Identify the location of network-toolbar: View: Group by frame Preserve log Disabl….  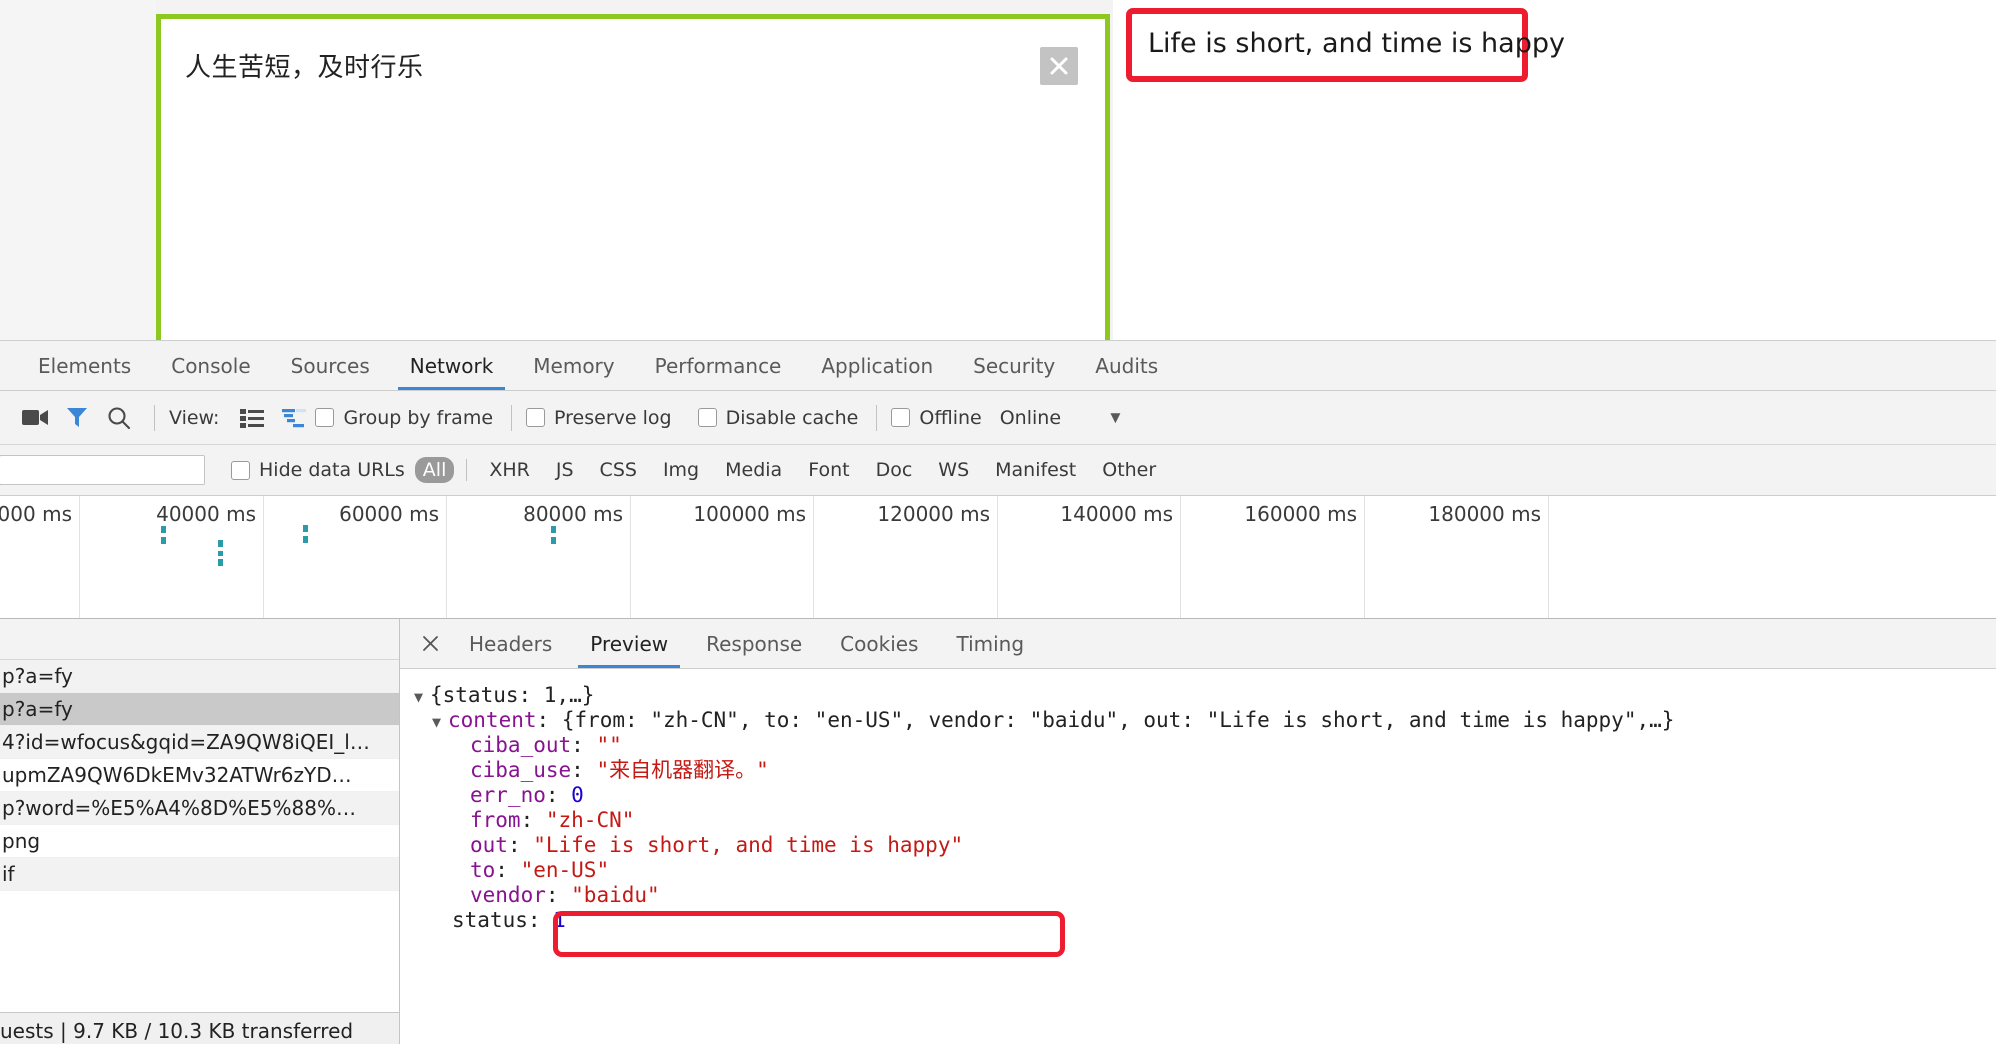
(998, 418).